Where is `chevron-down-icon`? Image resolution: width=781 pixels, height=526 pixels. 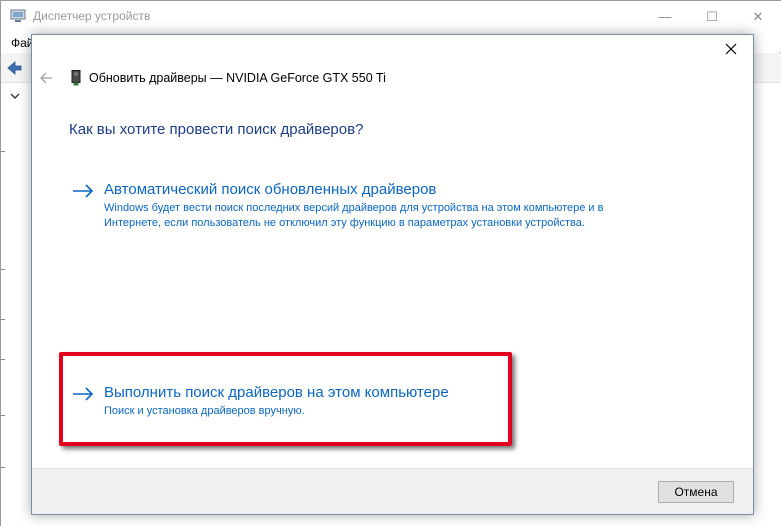 chevron-down-icon is located at coordinates (15, 96).